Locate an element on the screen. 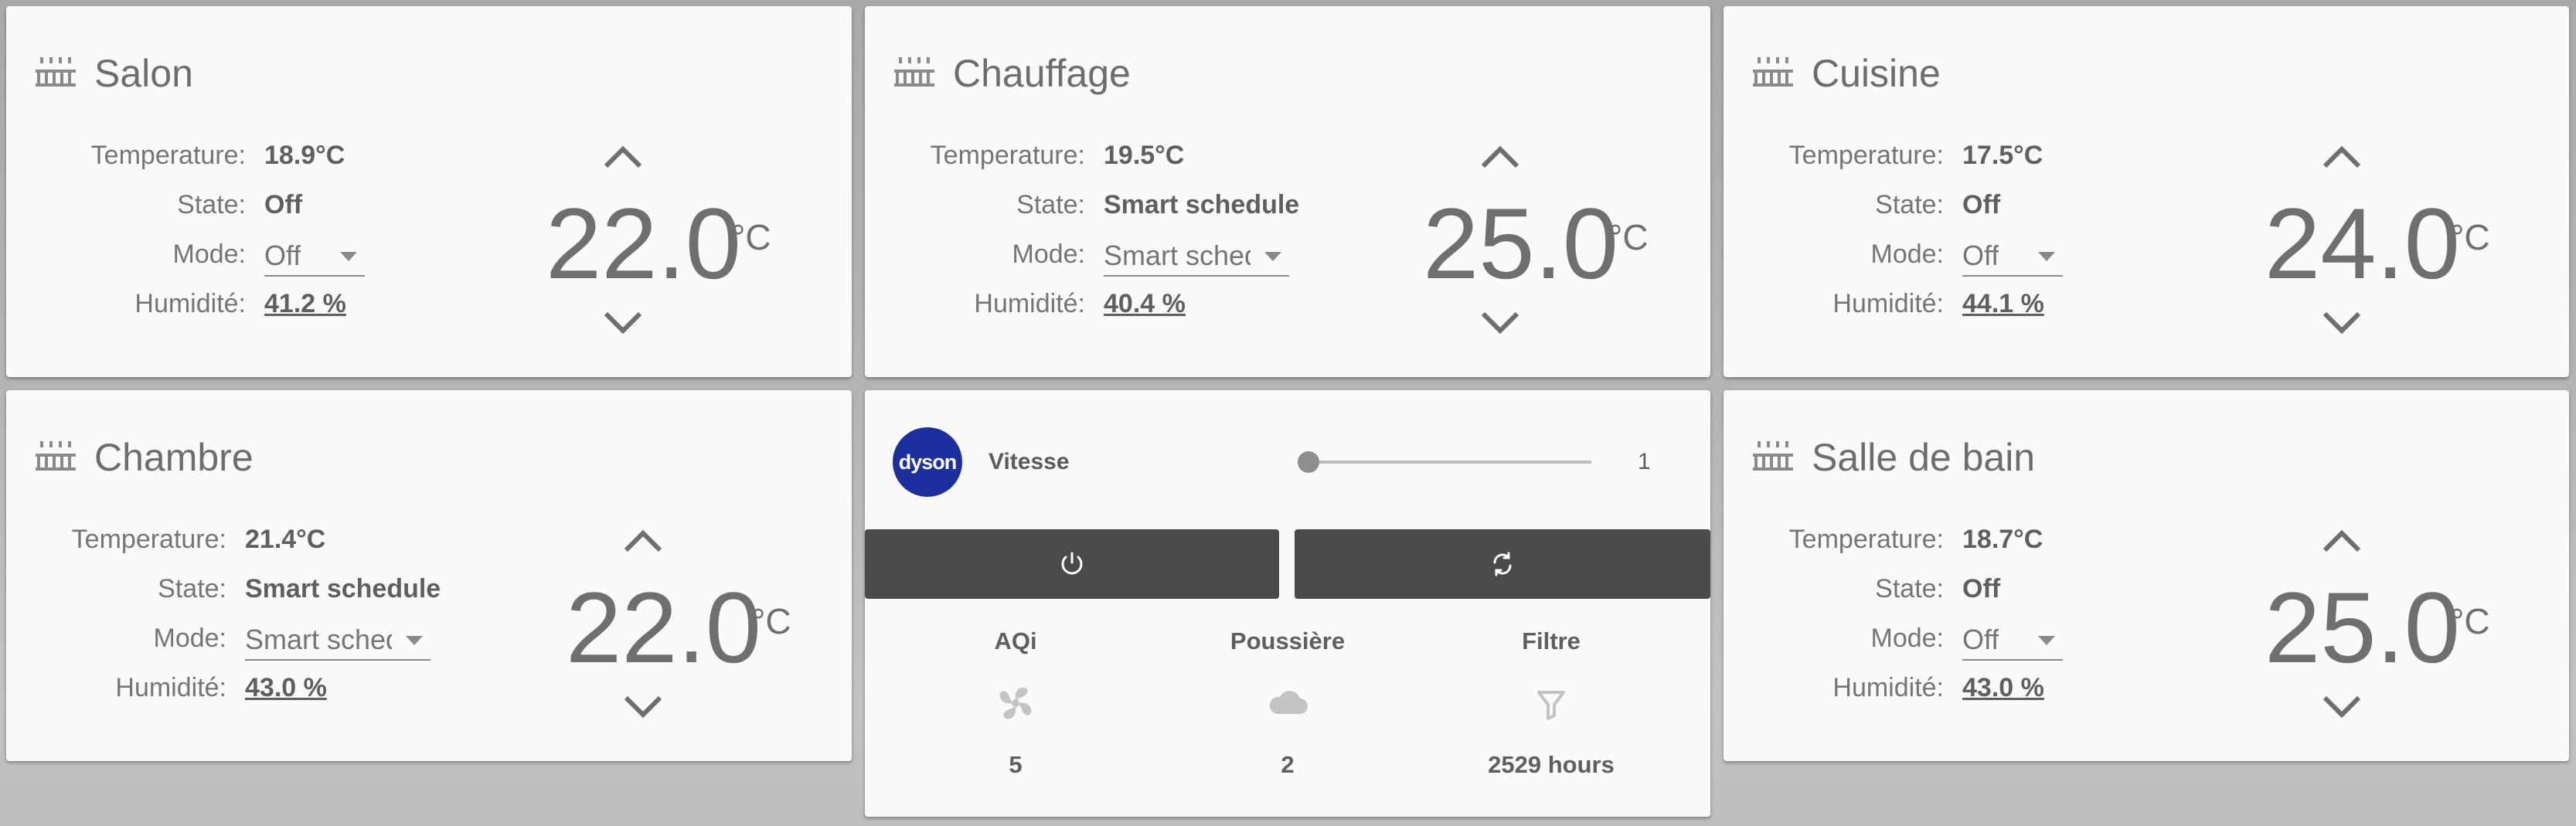  dust-value: 2 is located at coordinates (1288, 764).